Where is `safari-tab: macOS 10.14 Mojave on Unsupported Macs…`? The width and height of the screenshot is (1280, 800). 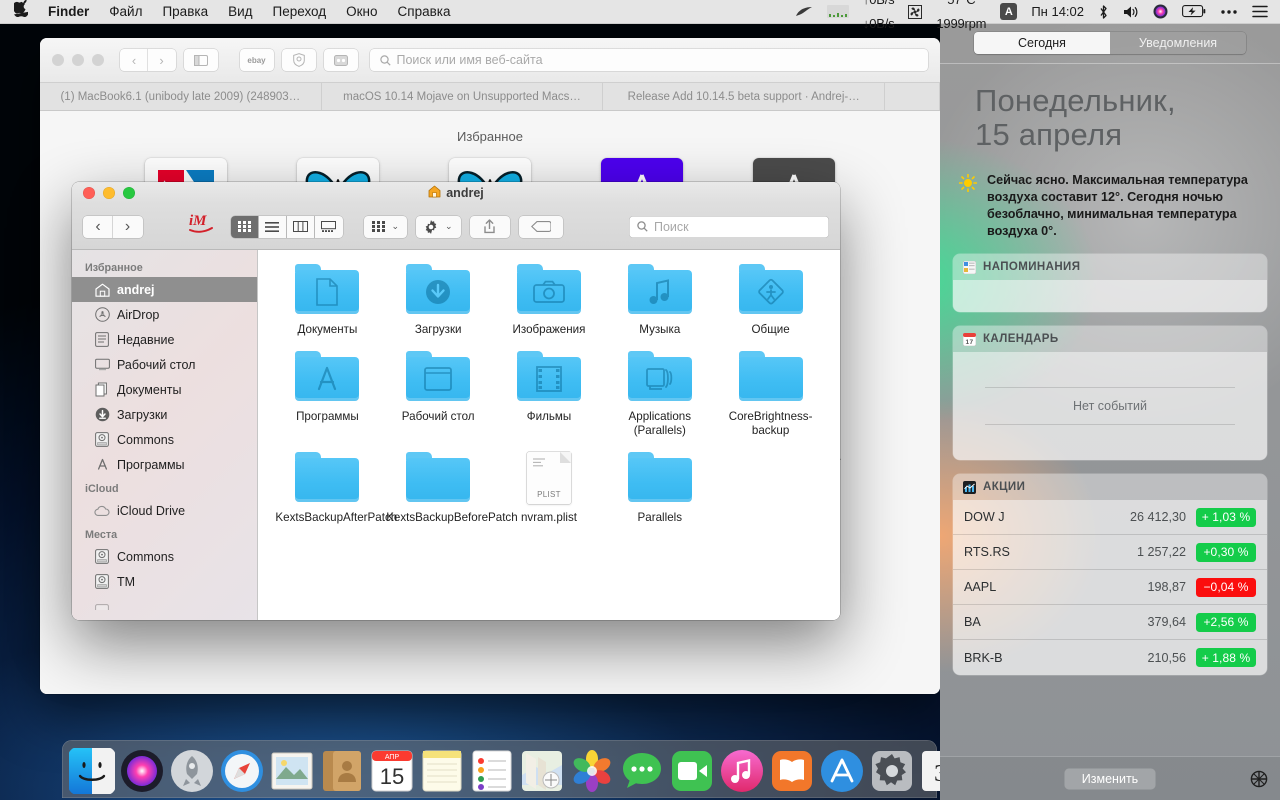
safari-tab: macOS 10.14 Mojave on Unsupported Macs… is located at coordinates (463, 96).